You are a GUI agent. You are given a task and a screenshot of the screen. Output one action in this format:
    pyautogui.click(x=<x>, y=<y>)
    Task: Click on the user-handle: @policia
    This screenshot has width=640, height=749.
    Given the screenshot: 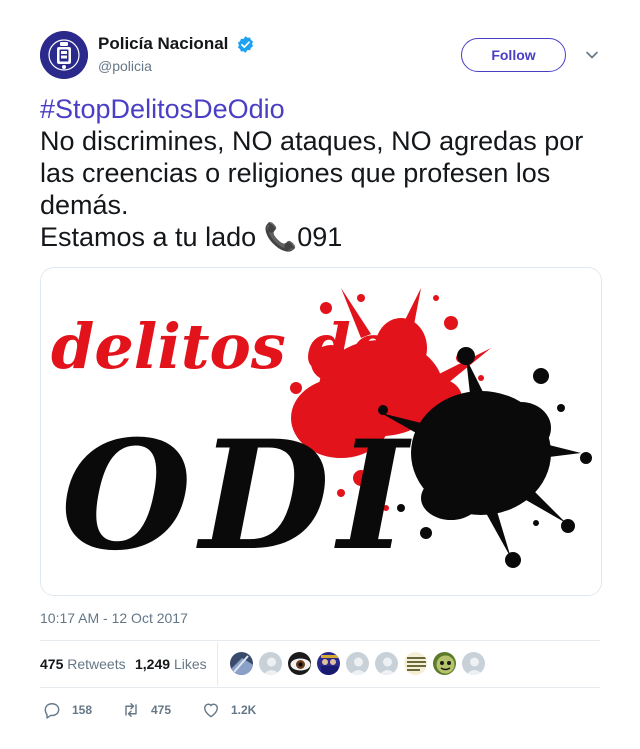 What is the action you would take?
    pyautogui.click(x=176, y=66)
    